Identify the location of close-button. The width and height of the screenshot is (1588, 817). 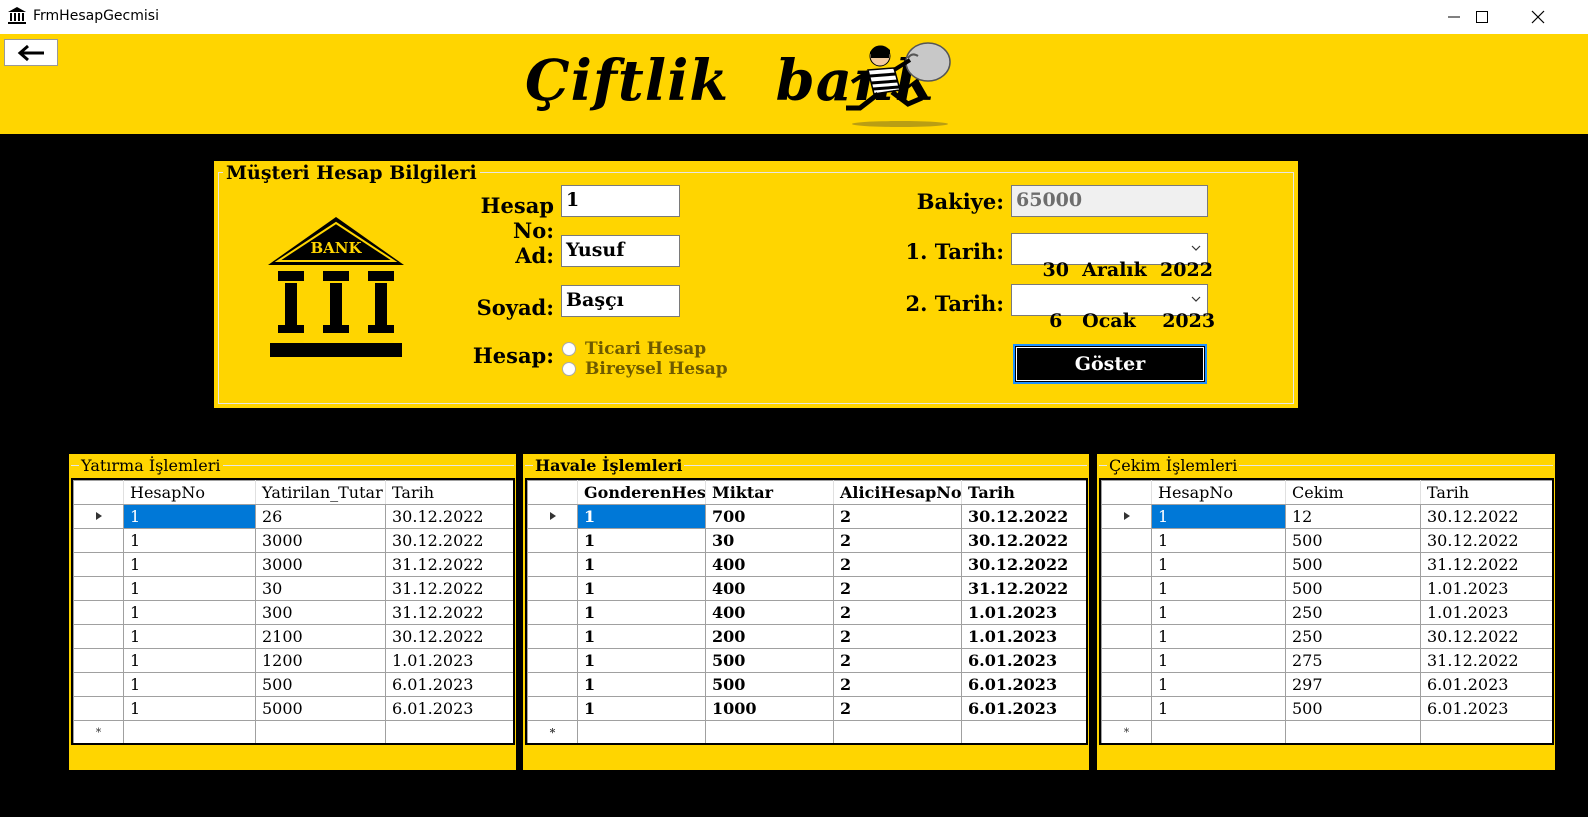
(1538, 17).